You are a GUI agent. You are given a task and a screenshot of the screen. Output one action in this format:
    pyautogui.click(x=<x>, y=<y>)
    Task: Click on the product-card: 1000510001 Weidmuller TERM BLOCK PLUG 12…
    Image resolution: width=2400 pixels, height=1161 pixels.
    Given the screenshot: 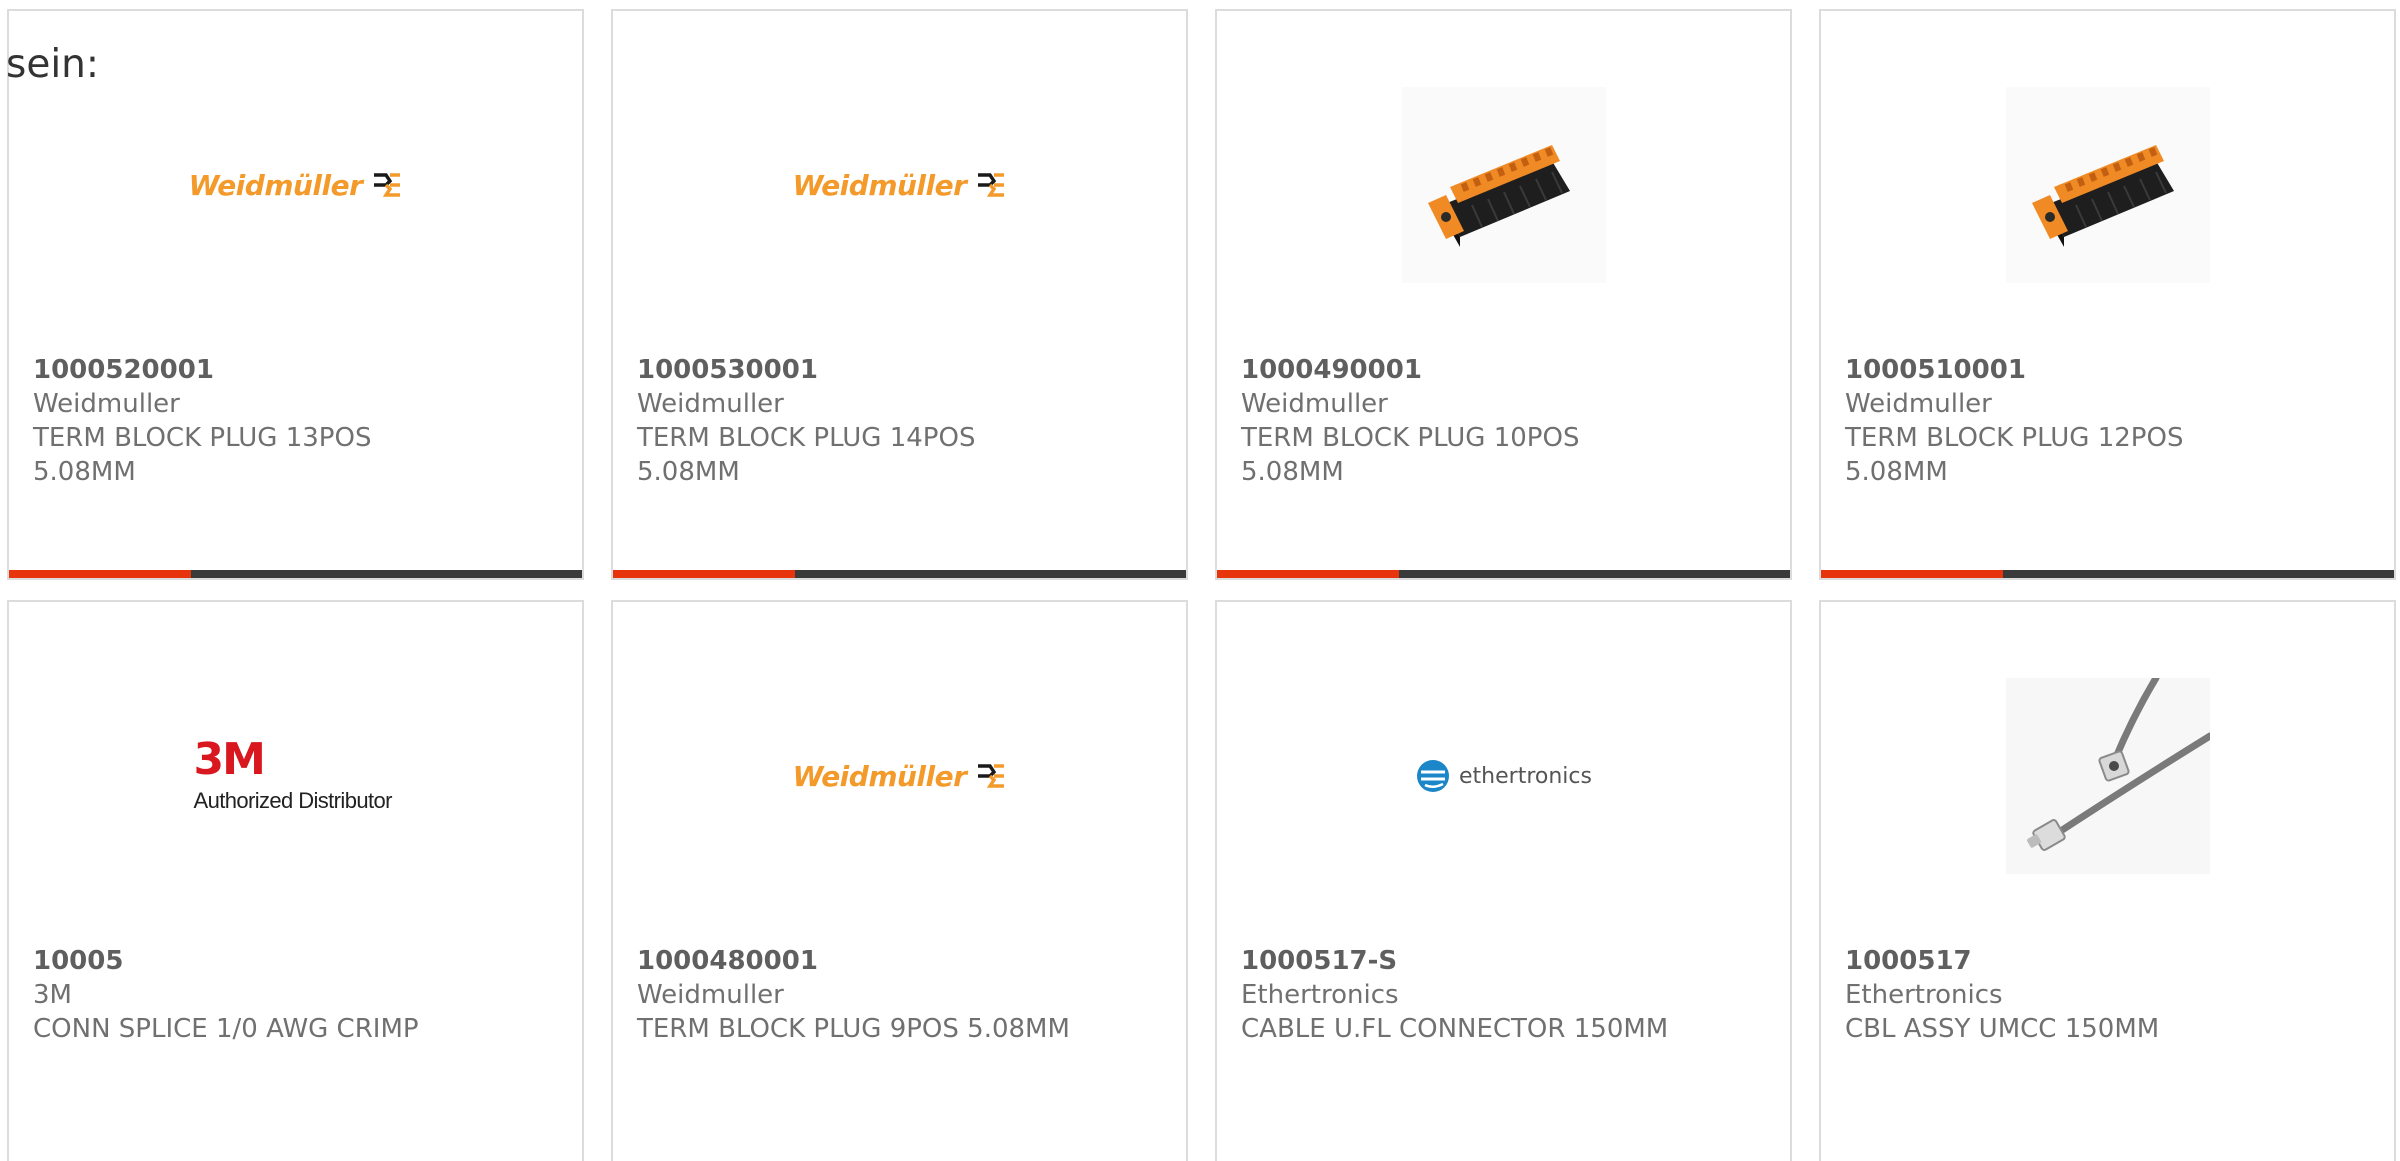 What is the action you would take?
    pyautogui.click(x=2107, y=294)
    